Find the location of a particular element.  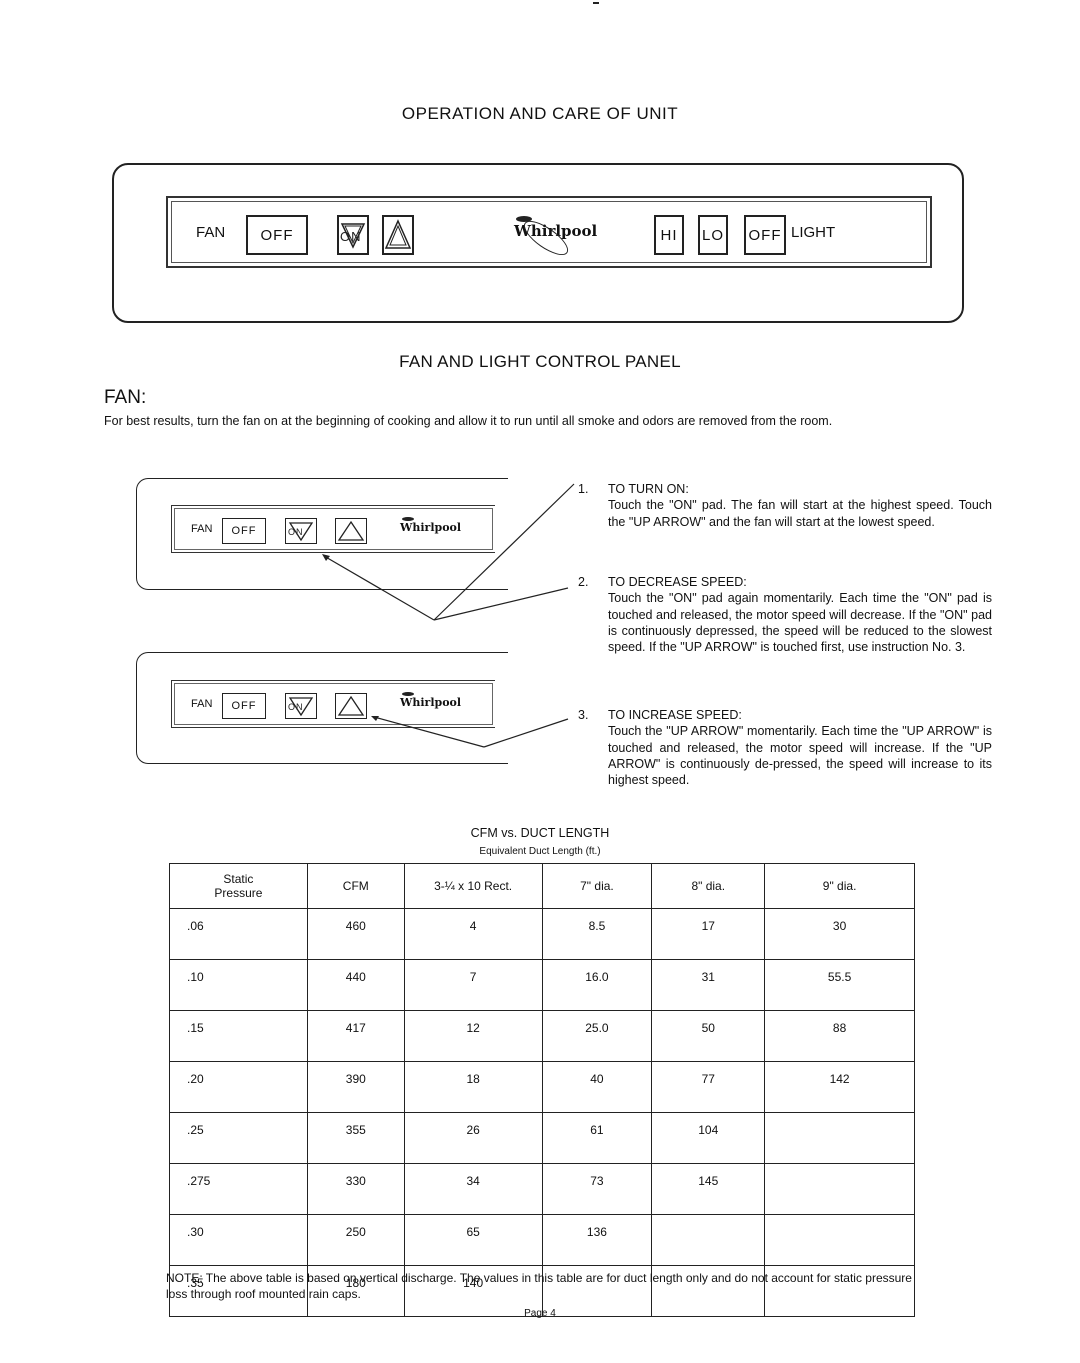

mini-whirlpool-logo: Whirlpool is located at coordinates (431, 700).